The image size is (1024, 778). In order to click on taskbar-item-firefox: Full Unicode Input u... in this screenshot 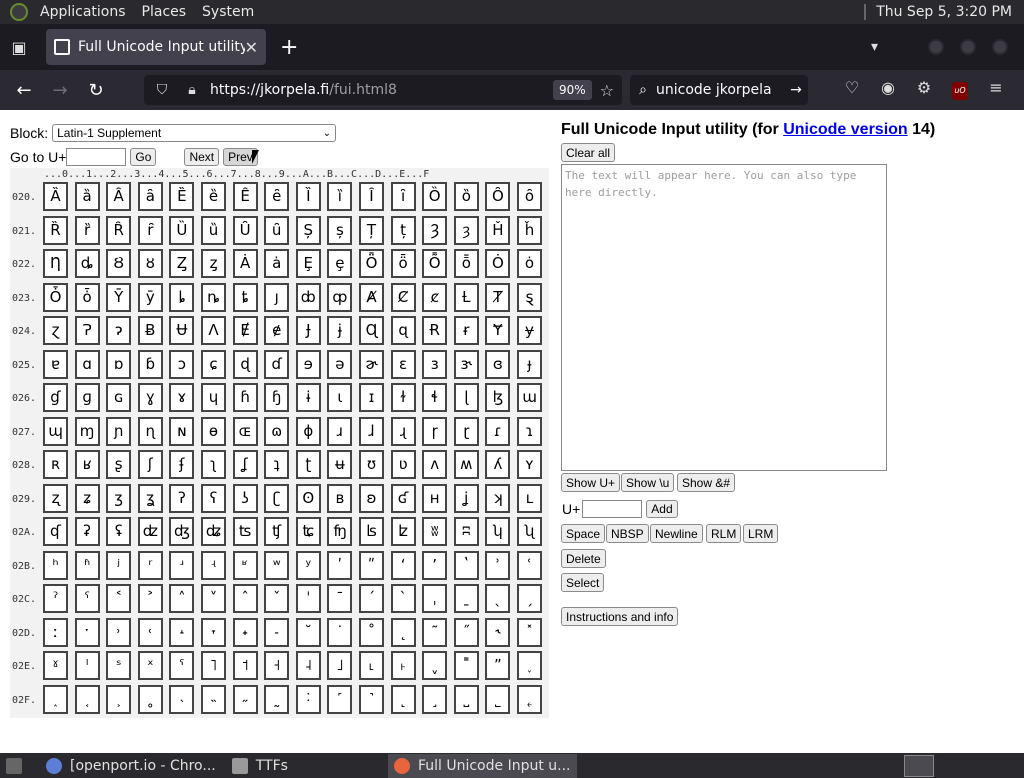, I will do `click(482, 765)`.